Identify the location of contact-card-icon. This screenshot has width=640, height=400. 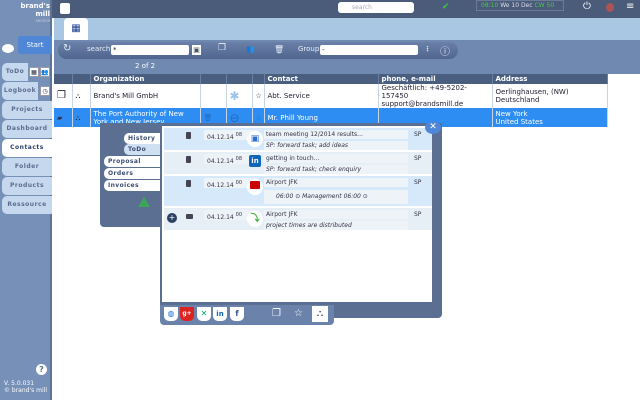
(65, 8).